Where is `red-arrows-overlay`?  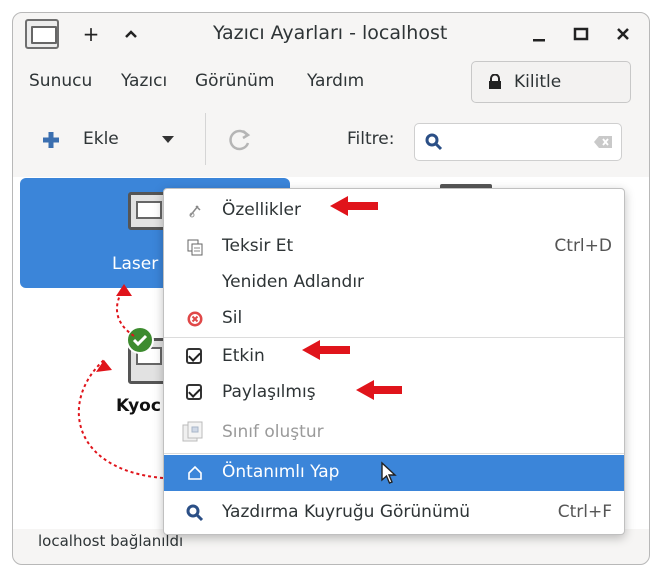 red-arrows-overlay is located at coordinates (352, 298).